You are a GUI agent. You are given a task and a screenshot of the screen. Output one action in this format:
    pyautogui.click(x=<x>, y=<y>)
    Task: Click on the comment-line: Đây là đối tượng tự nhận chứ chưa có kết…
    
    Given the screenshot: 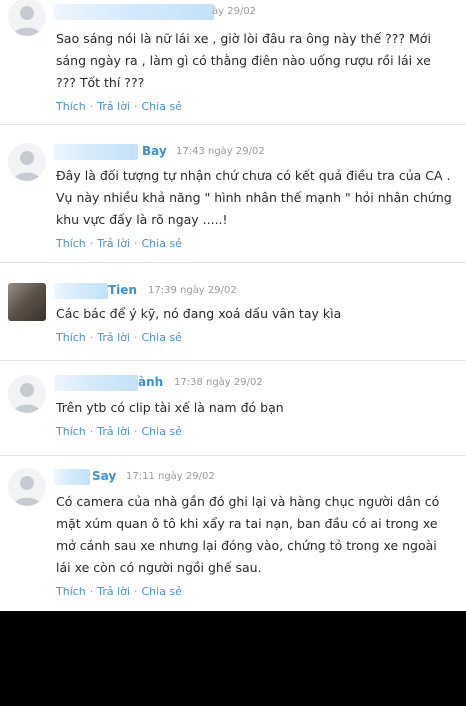 What is the action you would take?
    pyautogui.click(x=253, y=175)
    